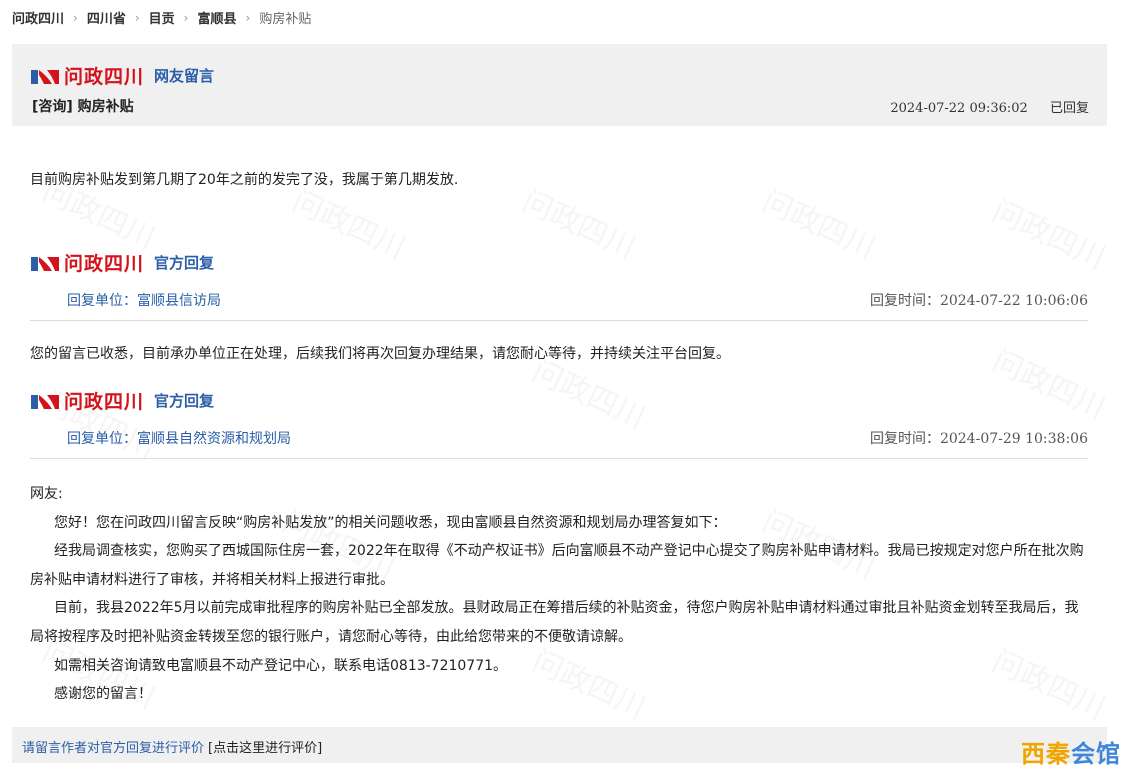 The width and height of the screenshot is (1135, 777). Describe the element at coordinates (46, 494) in the screenshot. I see `letter-salutation: 网友:` at that location.